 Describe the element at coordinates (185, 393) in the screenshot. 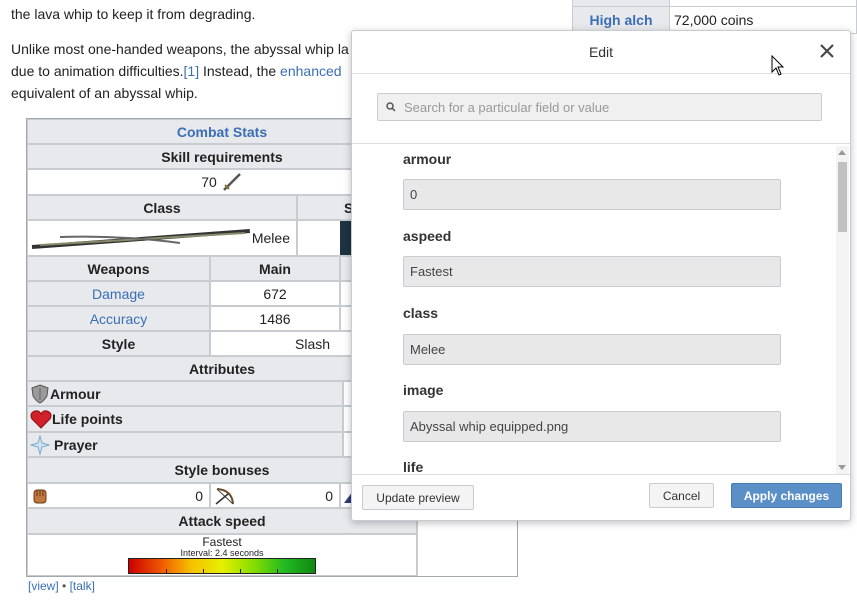

I see `armour-row: Armour` at that location.